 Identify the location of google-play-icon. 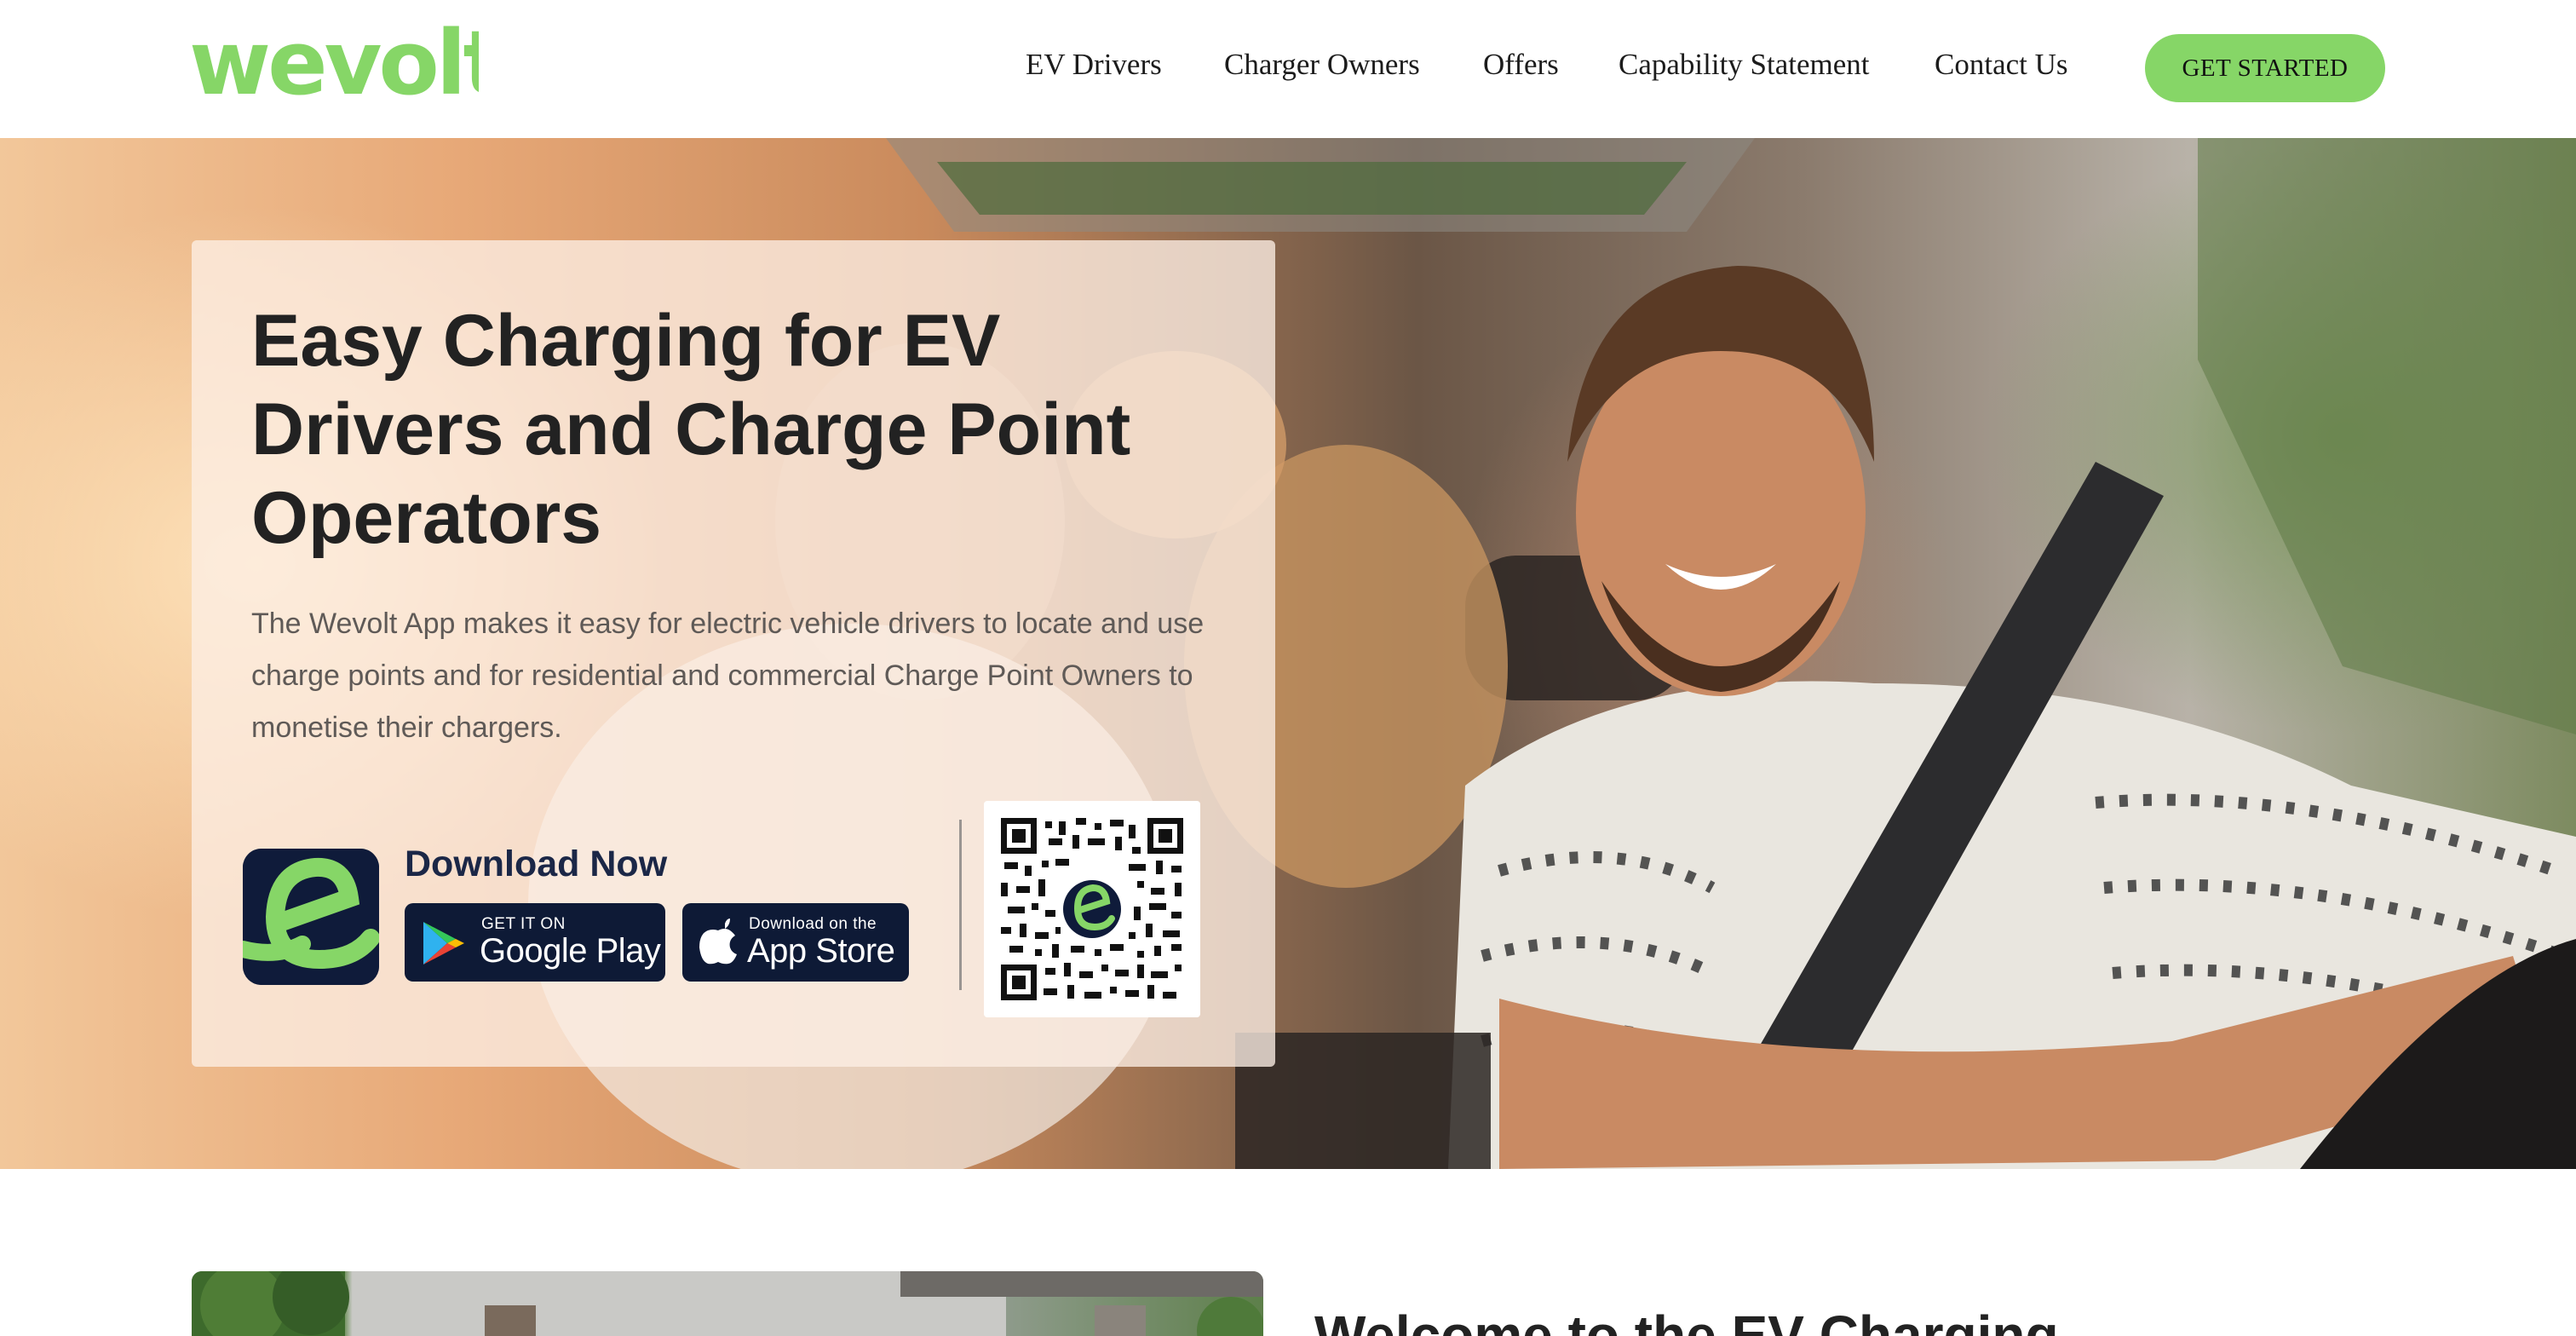
(444, 943).